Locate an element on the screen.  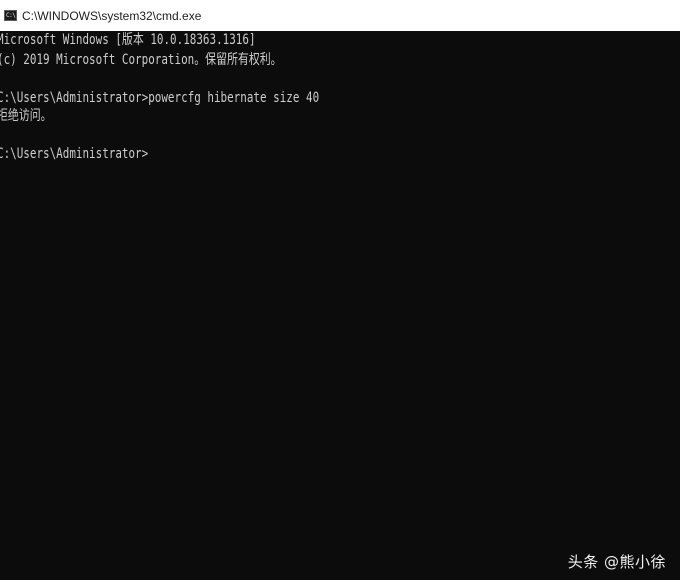
cmd-icon-glyph: C:\ is located at coordinates (11, 15).